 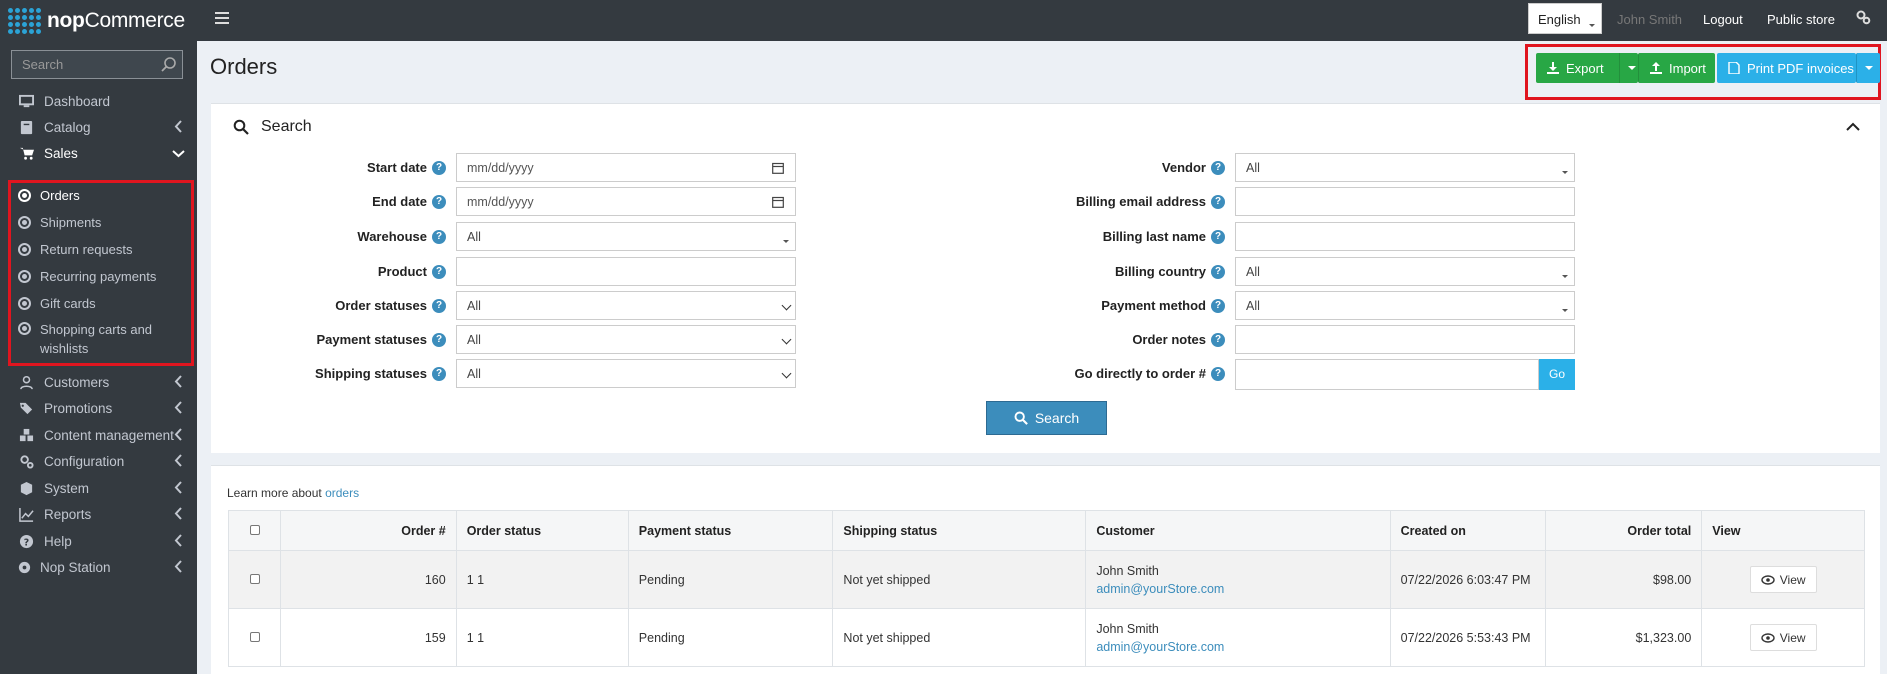 What do you see at coordinates (626, 167) in the screenshot?
I see `start-date-input: mm/dd/yyyy` at bounding box center [626, 167].